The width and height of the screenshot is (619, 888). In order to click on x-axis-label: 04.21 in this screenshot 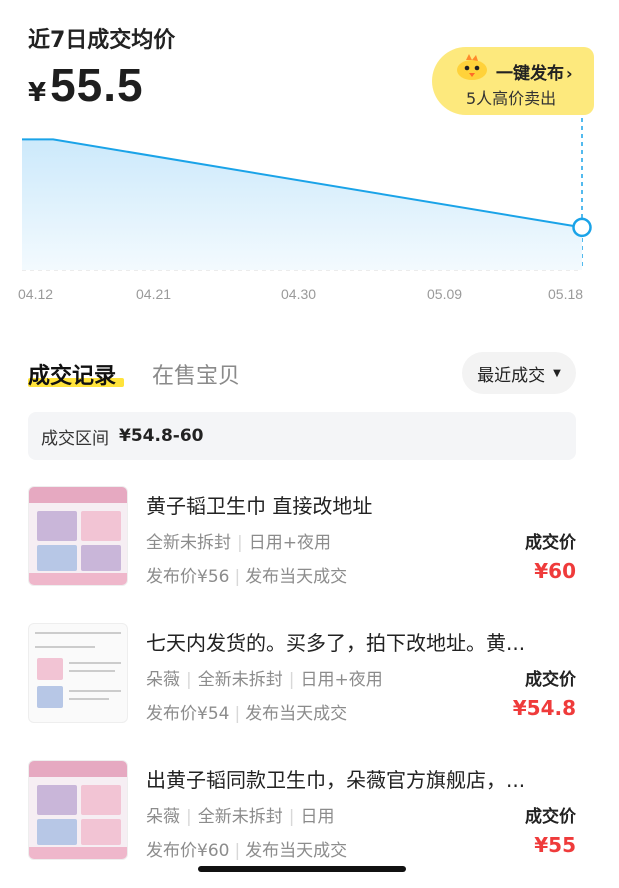, I will do `click(154, 294)`.